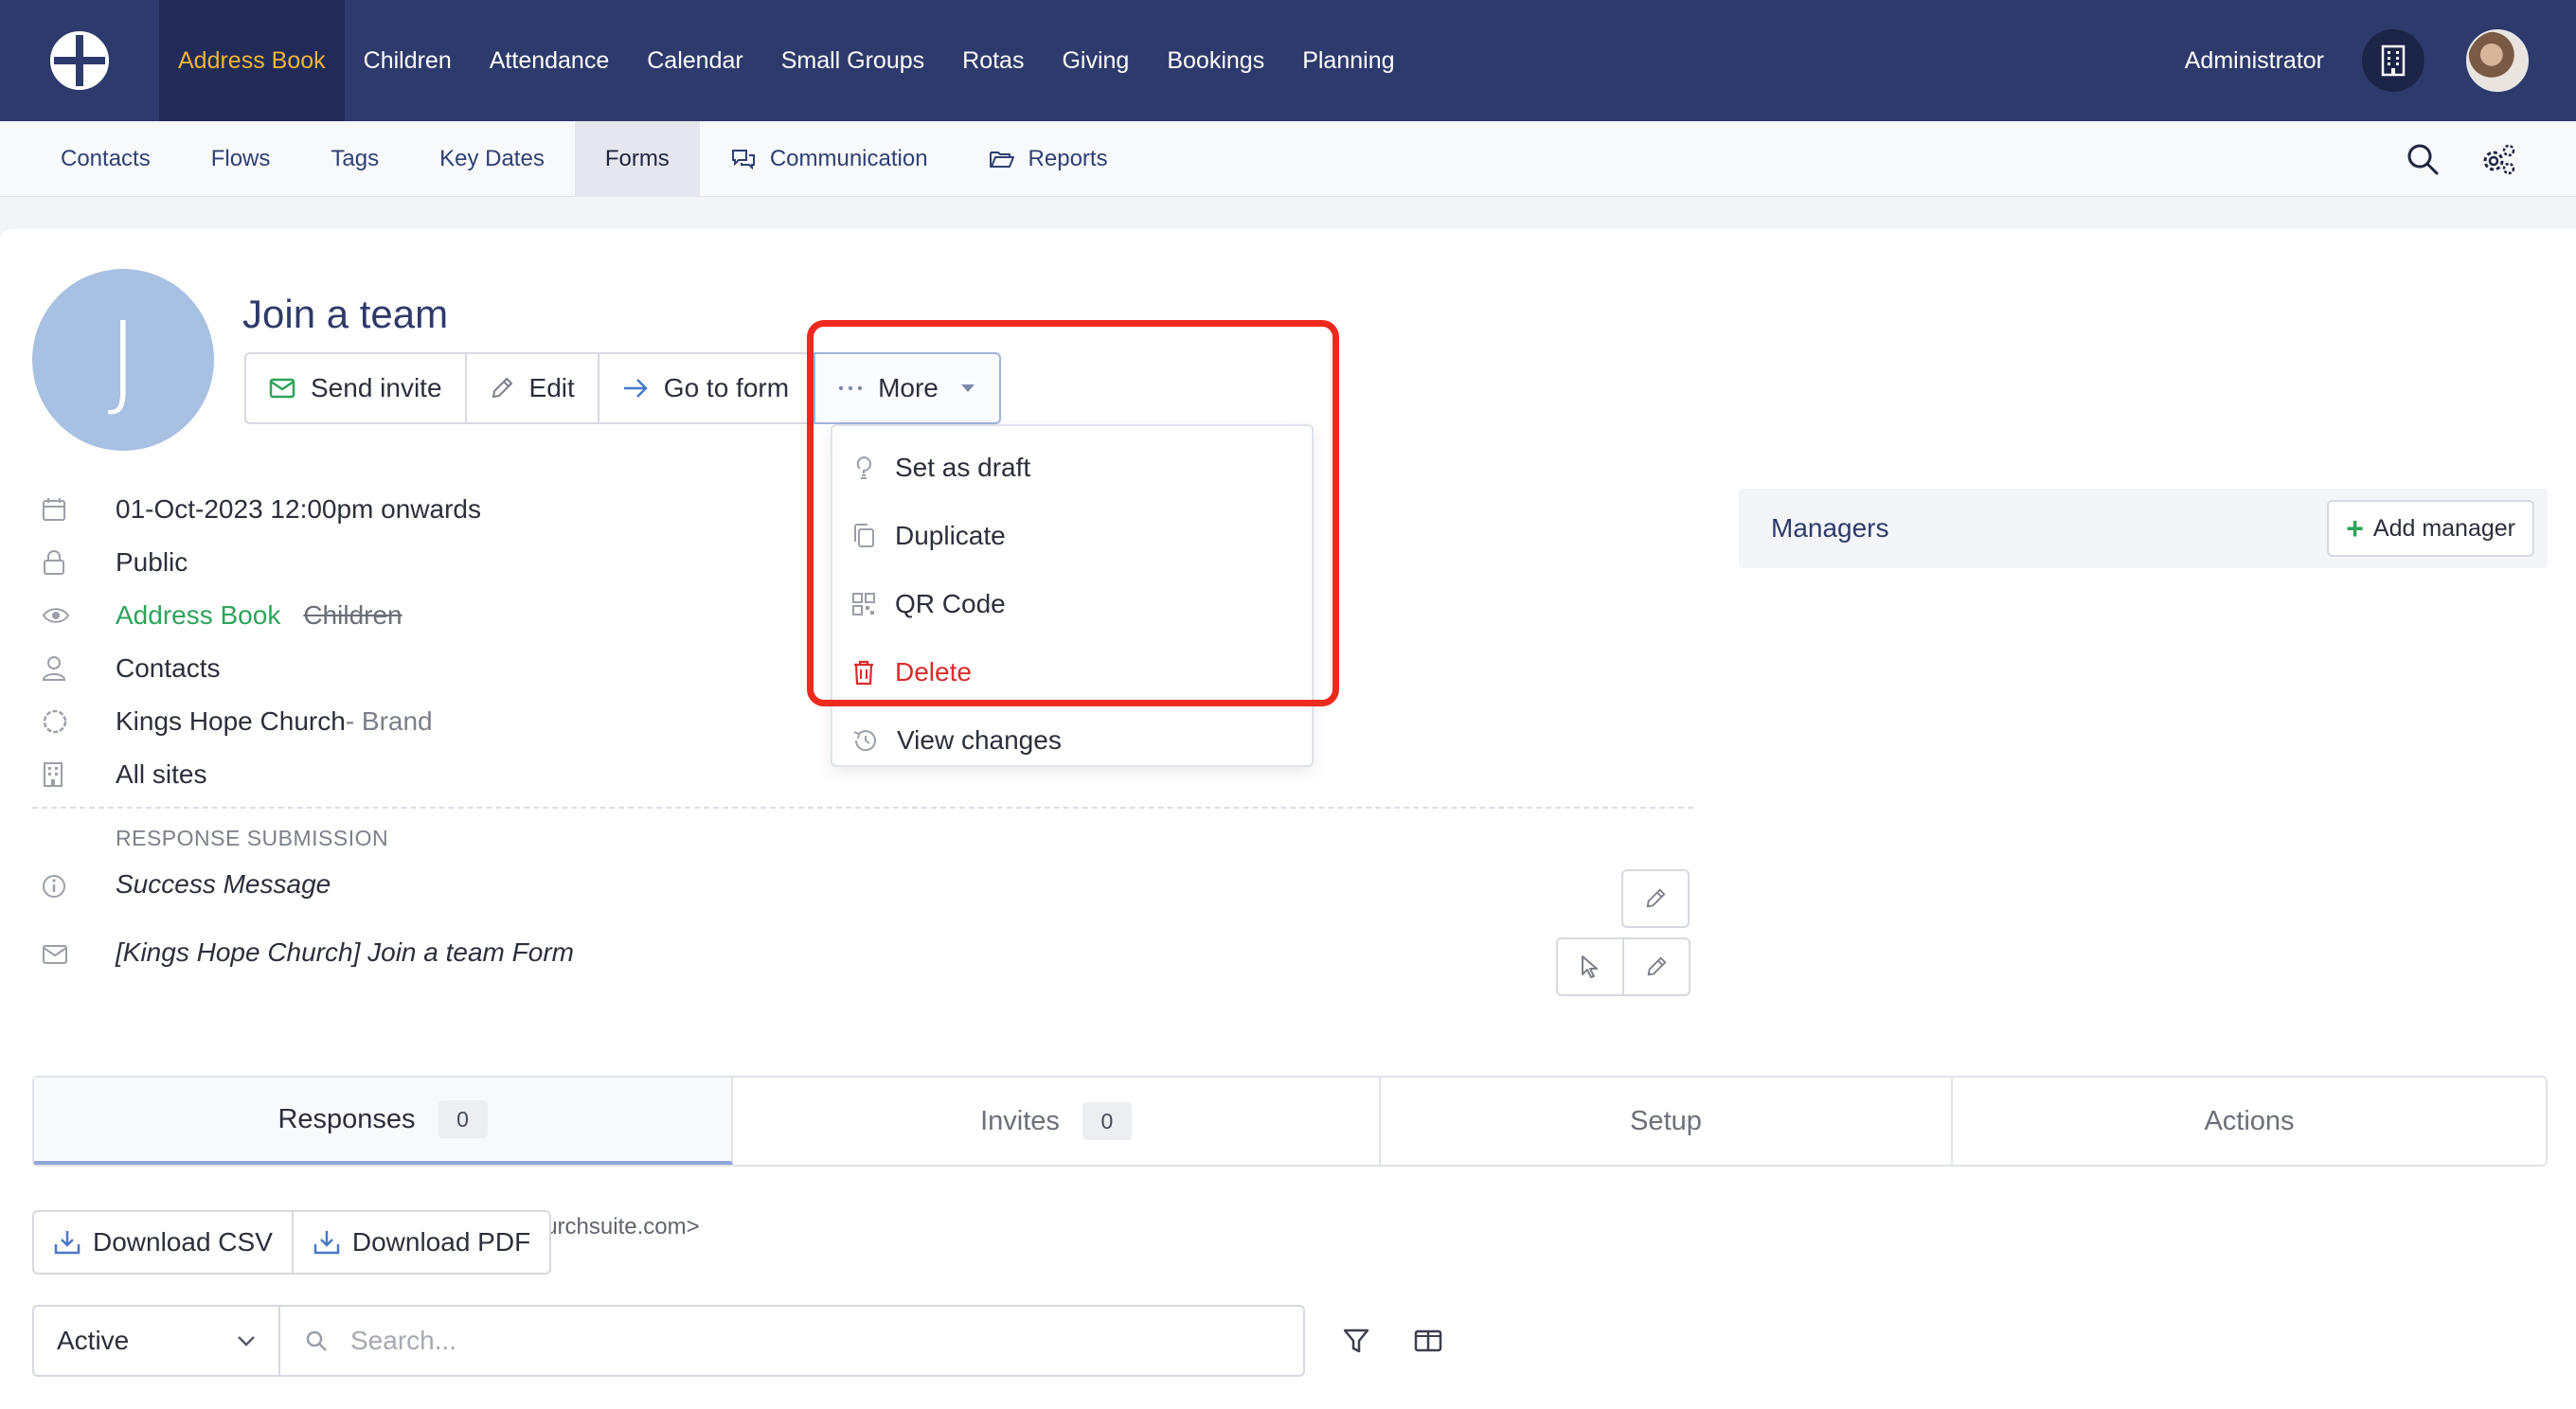 Image resolution: width=2576 pixels, height=1409 pixels. I want to click on detail-modules: Address Book Children, so click(261, 615).